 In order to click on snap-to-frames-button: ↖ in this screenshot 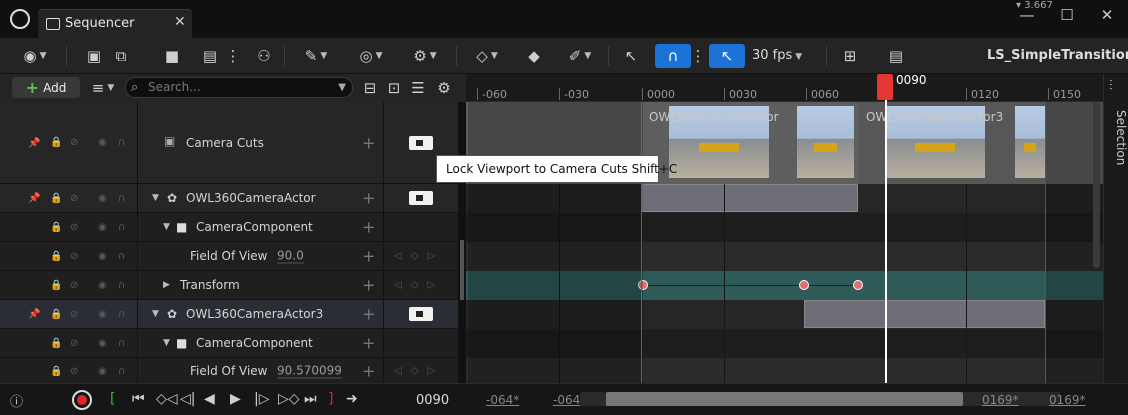, I will do `click(727, 56)`.